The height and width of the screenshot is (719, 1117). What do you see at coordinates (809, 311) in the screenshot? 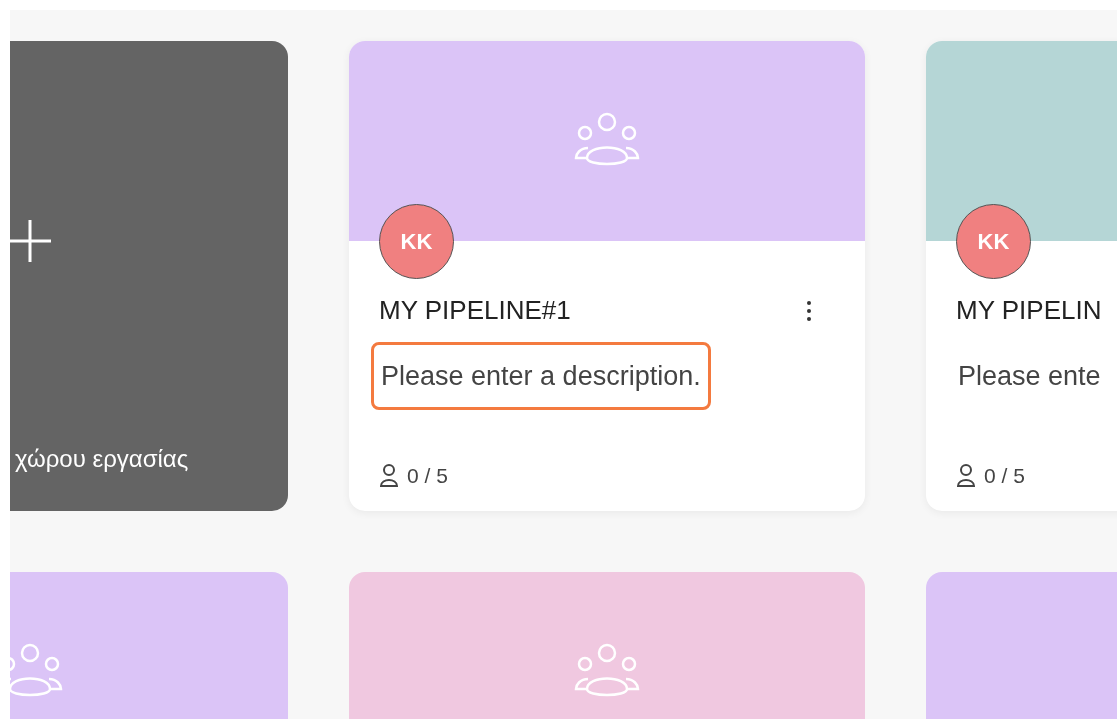
I see `more-options-icon` at bounding box center [809, 311].